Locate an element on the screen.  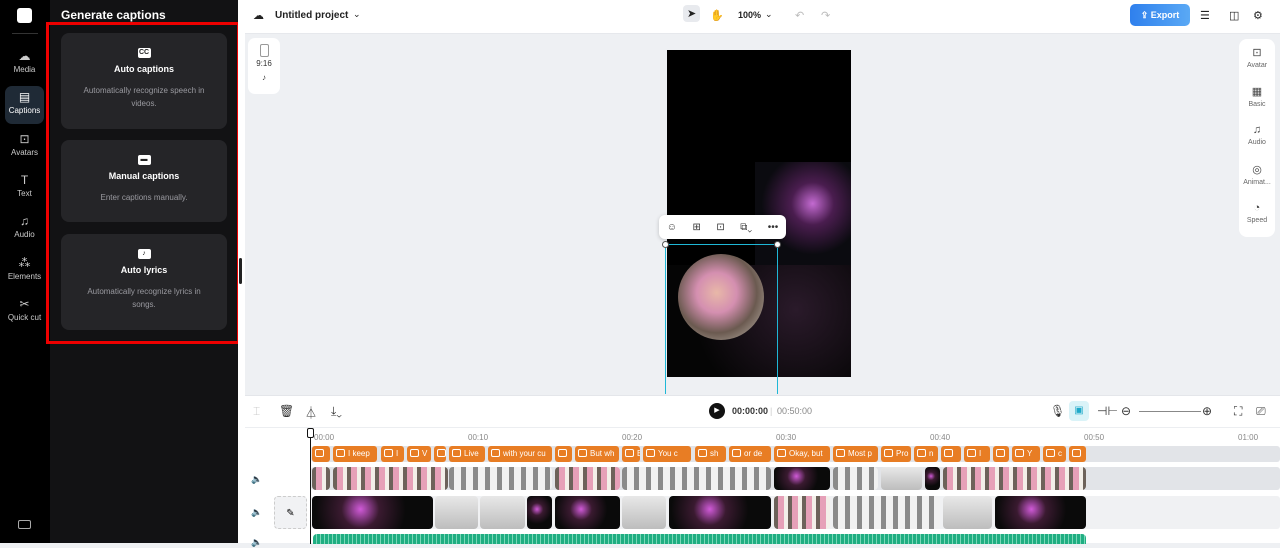
hand-tool-icon: ✋ is located at coordinates (717, 15).